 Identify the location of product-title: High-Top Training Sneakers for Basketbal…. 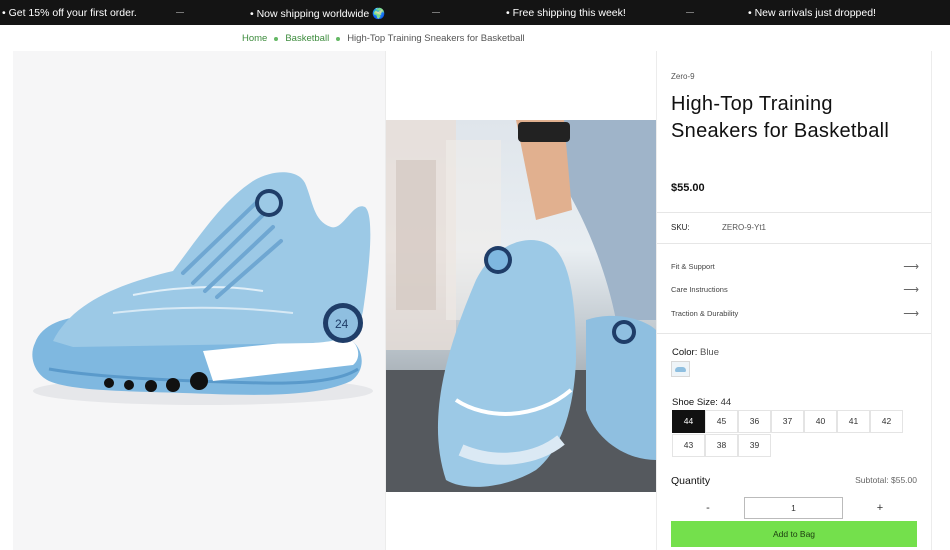
(780, 117).